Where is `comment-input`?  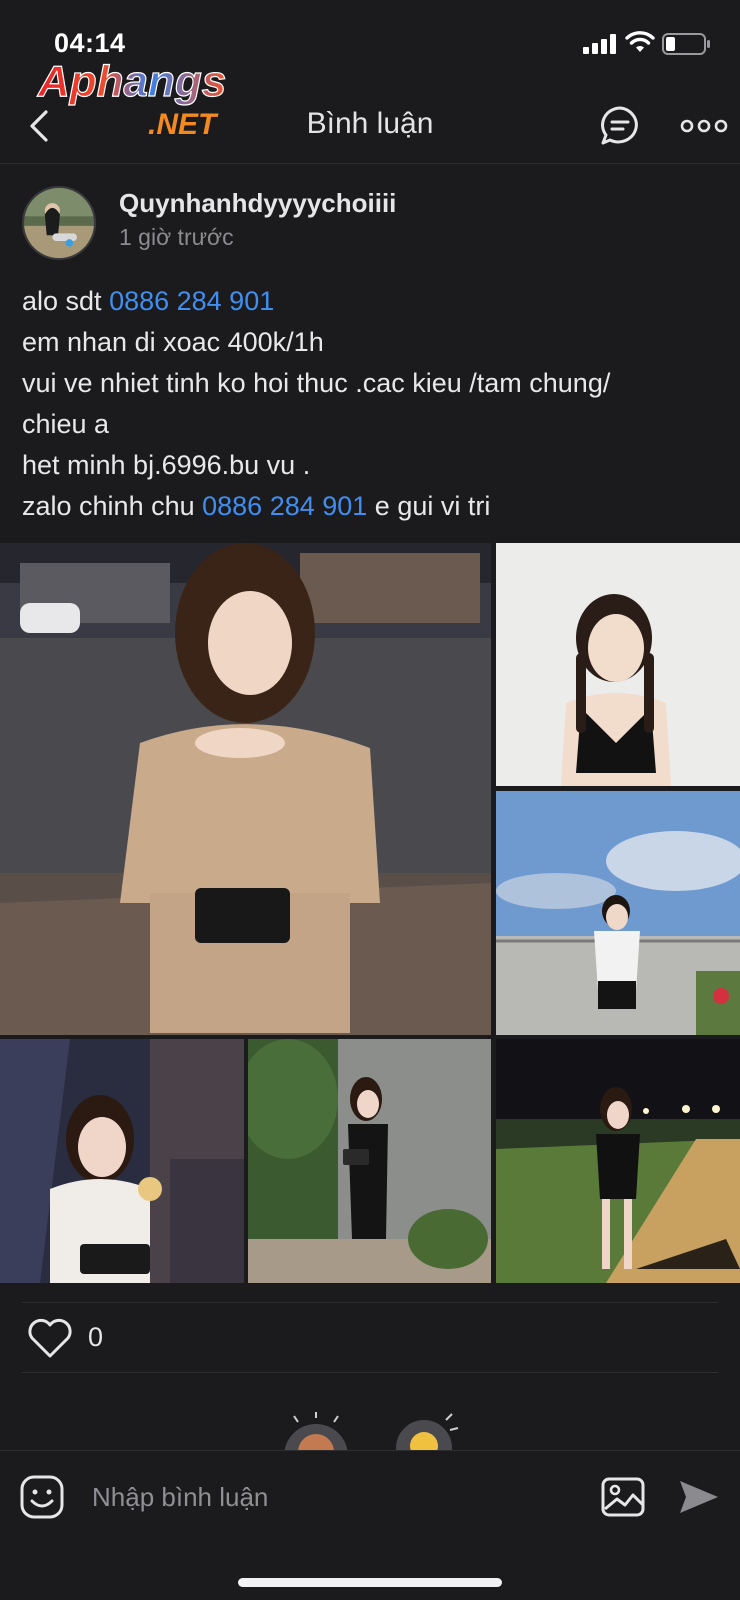
comment-input is located at coordinates (322, 1497).